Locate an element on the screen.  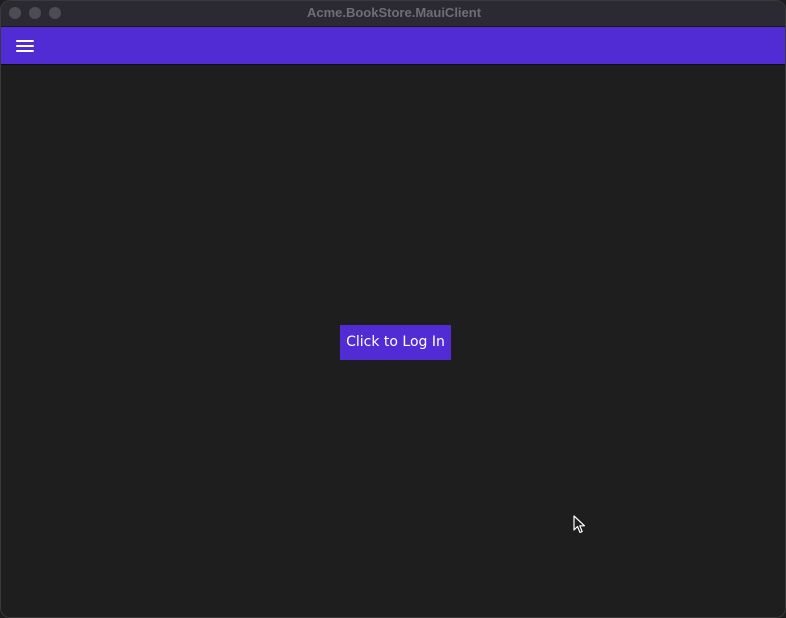
hamburger-menu-icon is located at coordinates (25, 46).